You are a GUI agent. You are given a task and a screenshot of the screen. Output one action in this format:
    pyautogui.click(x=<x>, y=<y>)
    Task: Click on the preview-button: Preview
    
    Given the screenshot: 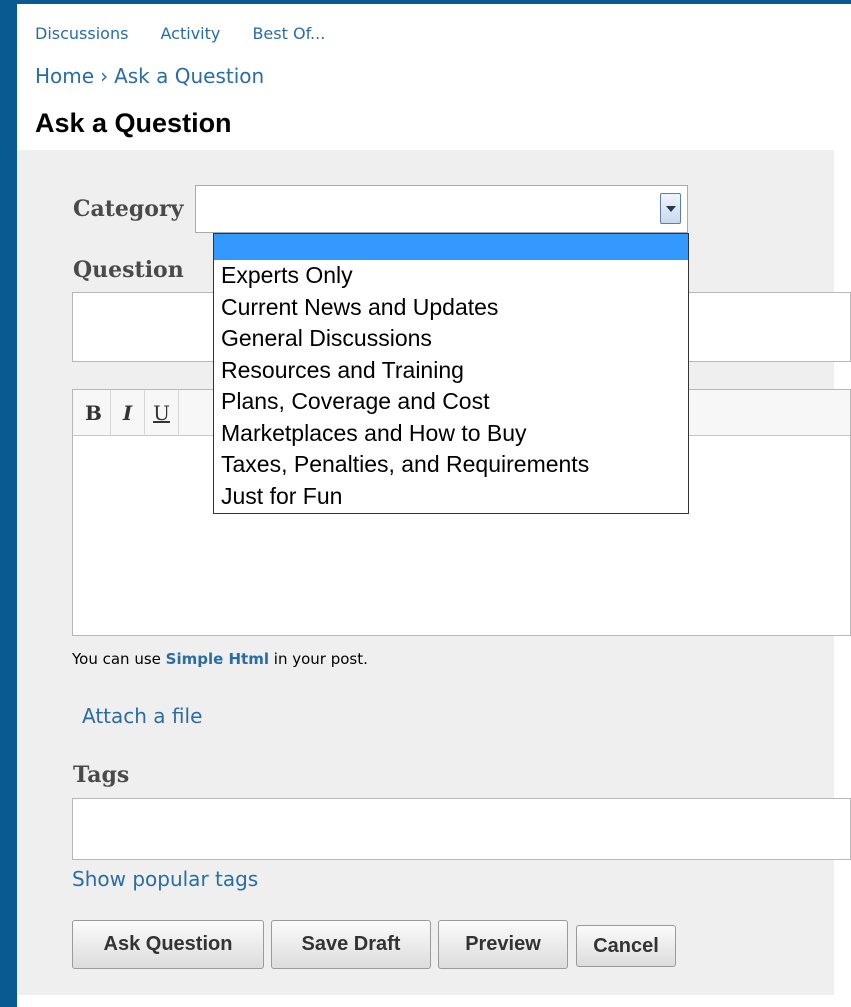 What is the action you would take?
    pyautogui.click(x=503, y=944)
    